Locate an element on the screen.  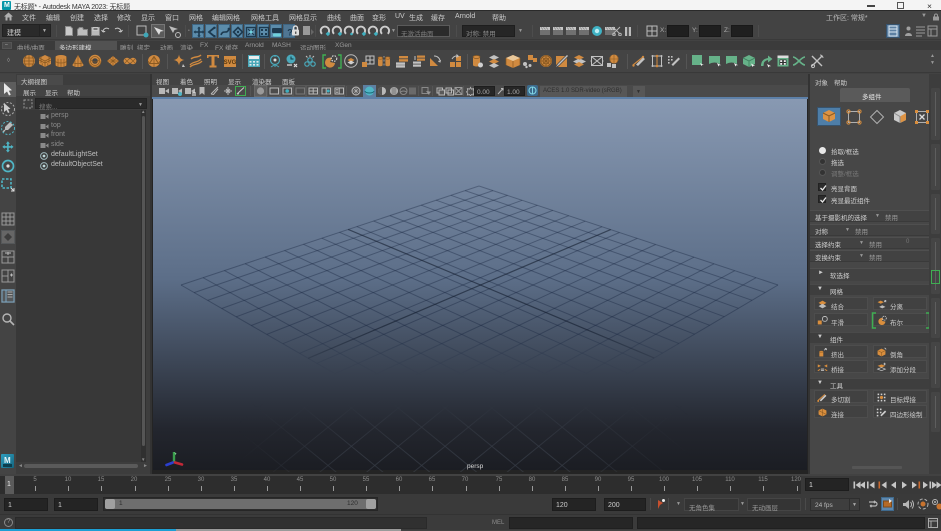
svg-text: SVG is located at coordinates (230, 63).